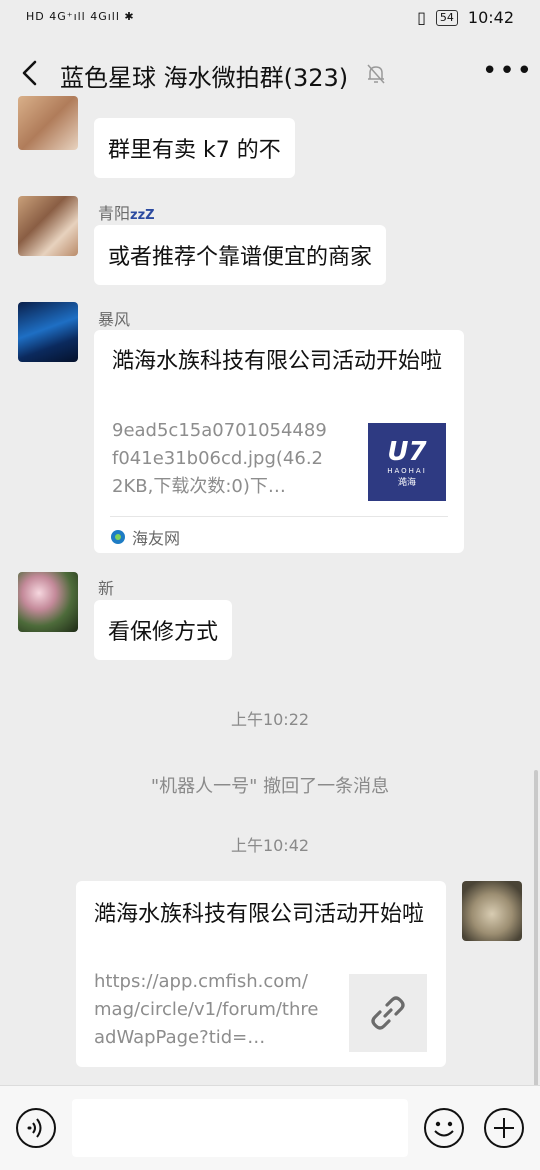 This screenshot has width=540, height=1170. What do you see at coordinates (163, 630) in the screenshot?
I see `message-bubble: 看保修方式` at bounding box center [163, 630].